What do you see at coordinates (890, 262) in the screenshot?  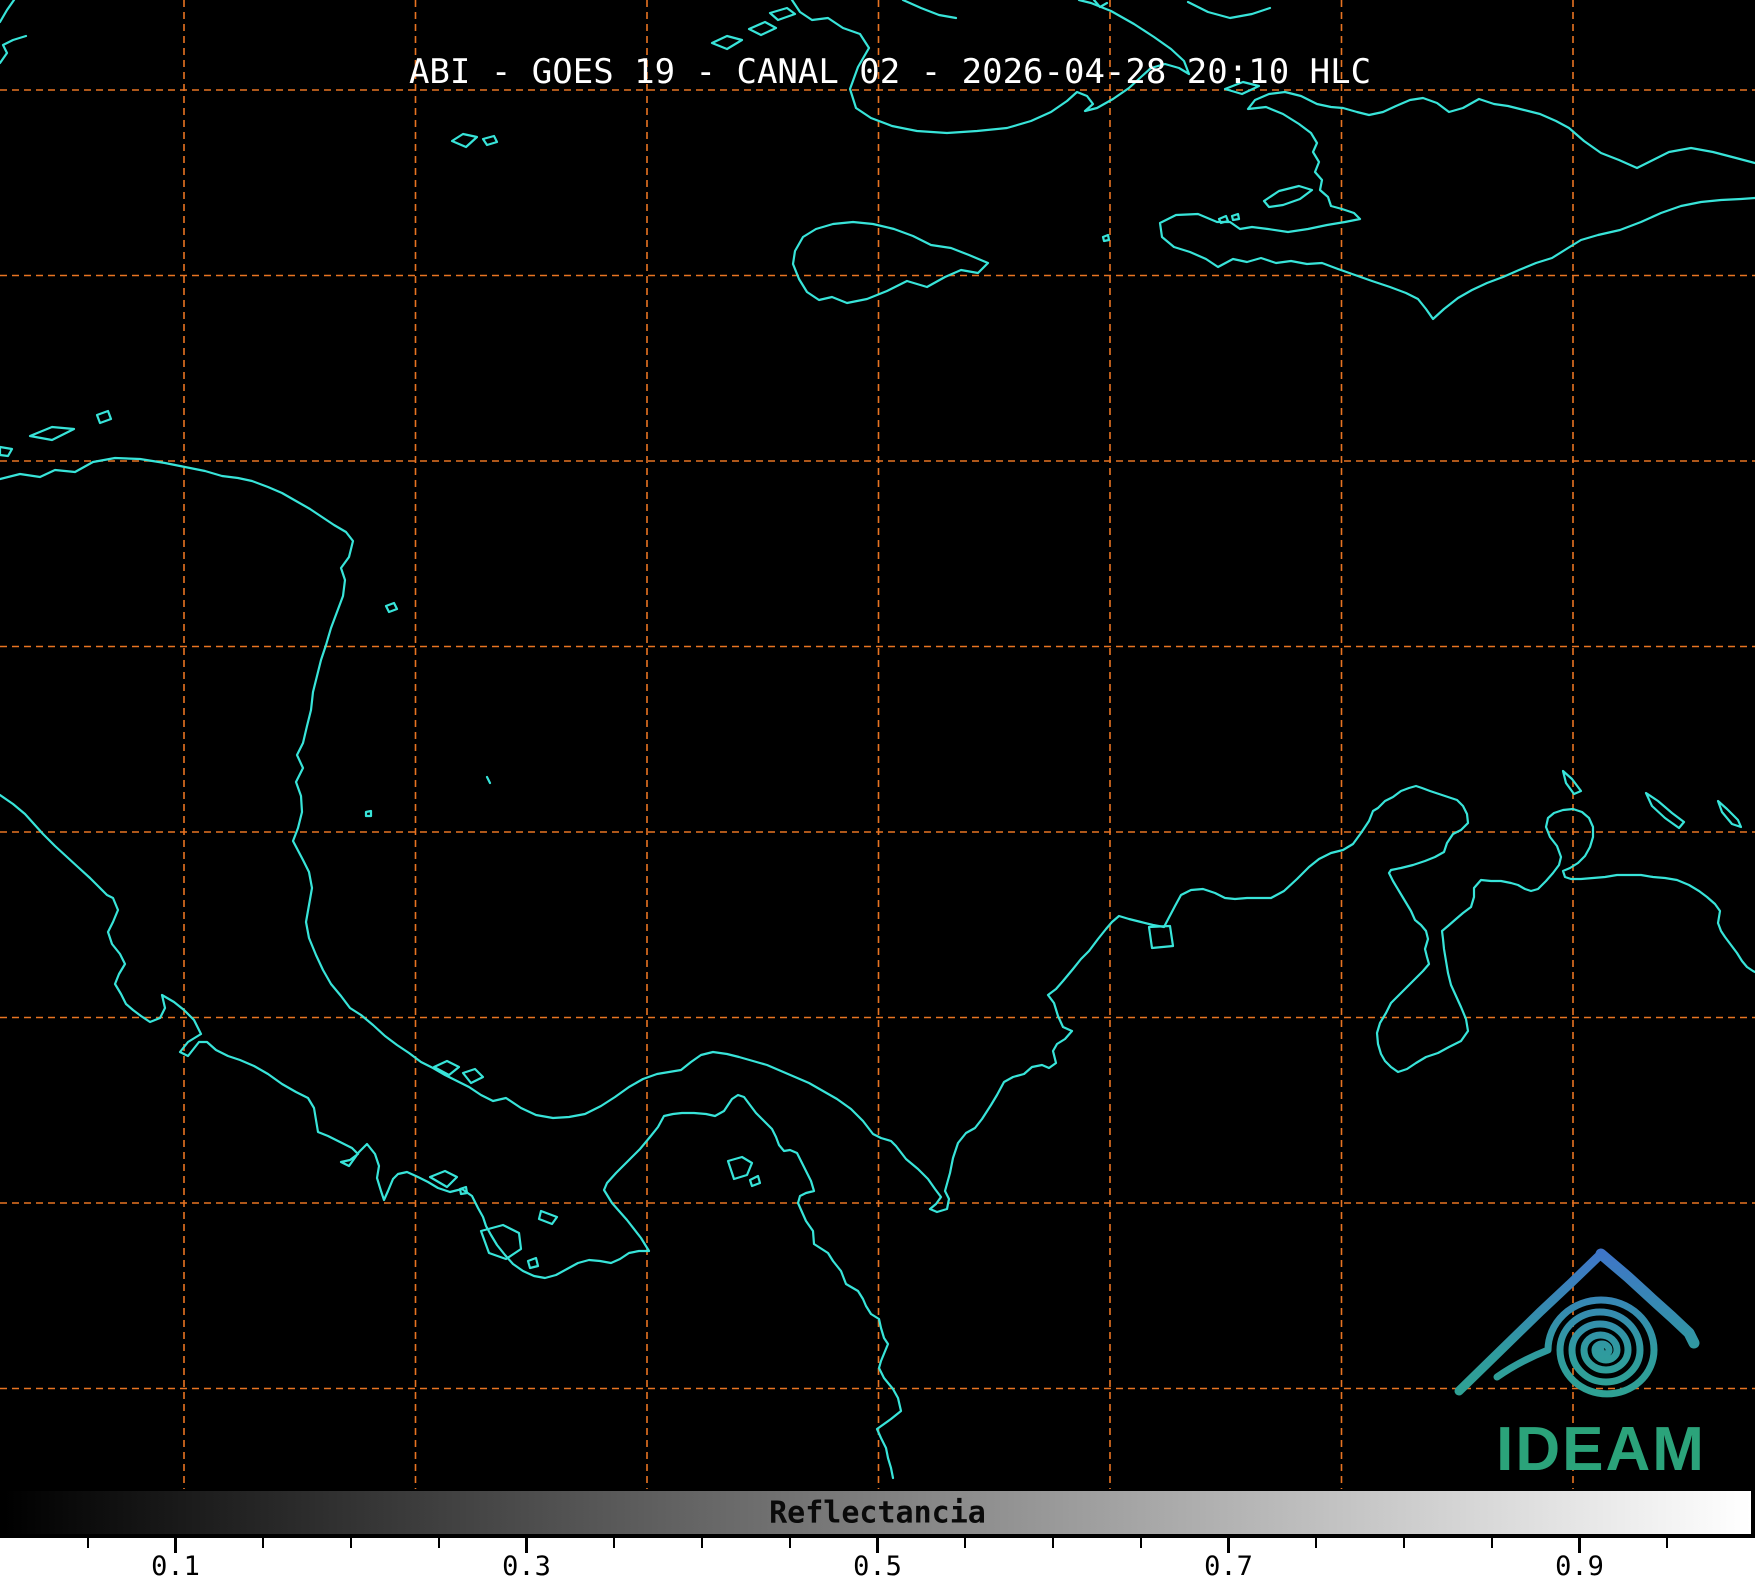 I see `coastline-jamaica` at bounding box center [890, 262].